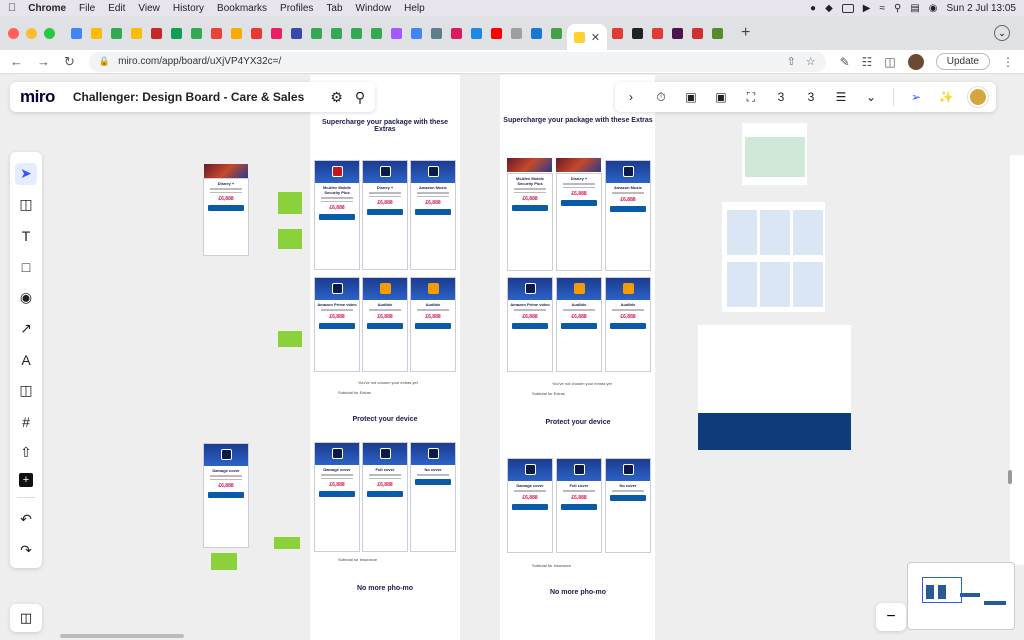 Image resolution: width=1024 pixels, height=640 pixels. What do you see at coordinates (26, 173) in the screenshot?
I see `select-tool-icon: ➤` at bounding box center [26, 173].